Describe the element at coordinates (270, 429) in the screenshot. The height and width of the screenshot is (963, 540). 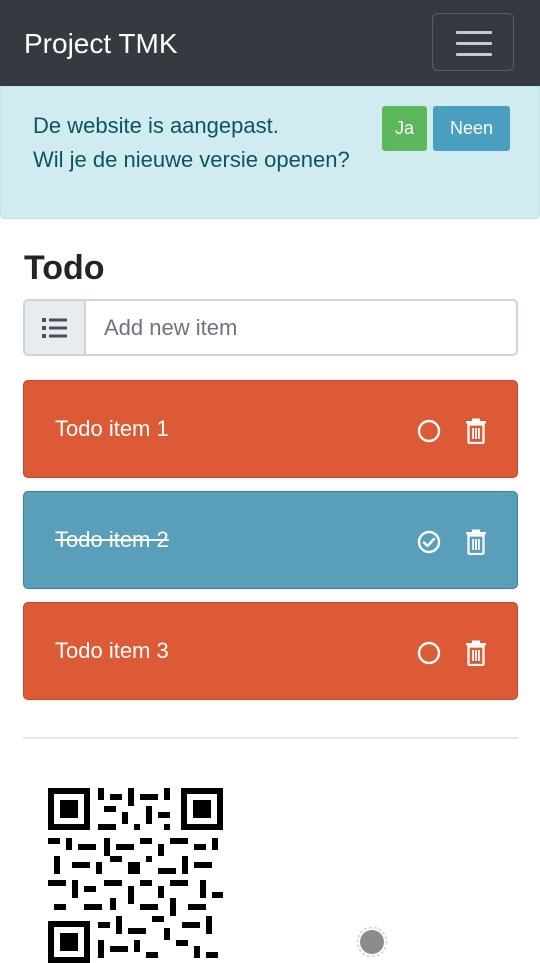
I see `todo-item: Todo item 1` at that location.